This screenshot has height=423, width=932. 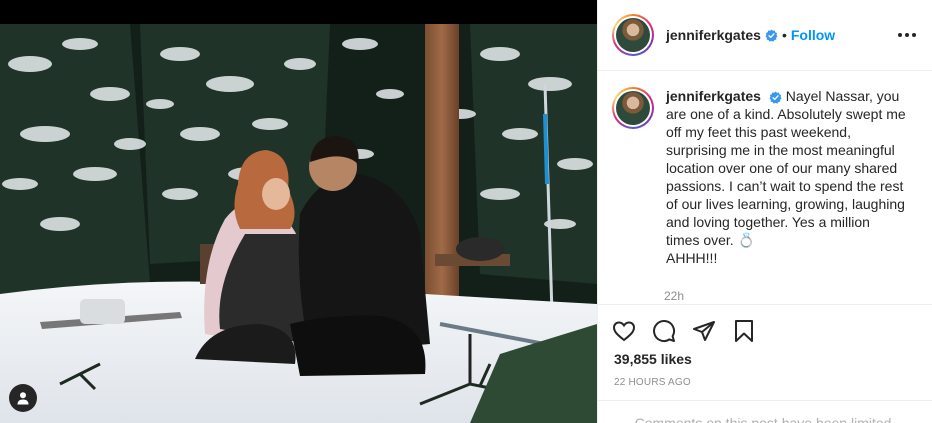 What do you see at coordinates (633, 35) in the screenshot?
I see `avatar` at bounding box center [633, 35].